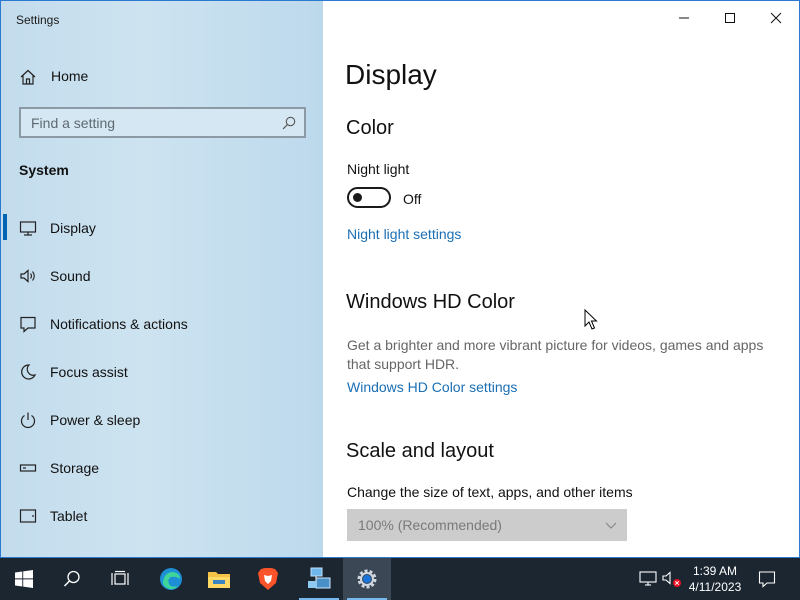 The image size is (800, 600). Describe the element at coordinates (370, 128) in the screenshot. I see `color-heading: Color` at that location.